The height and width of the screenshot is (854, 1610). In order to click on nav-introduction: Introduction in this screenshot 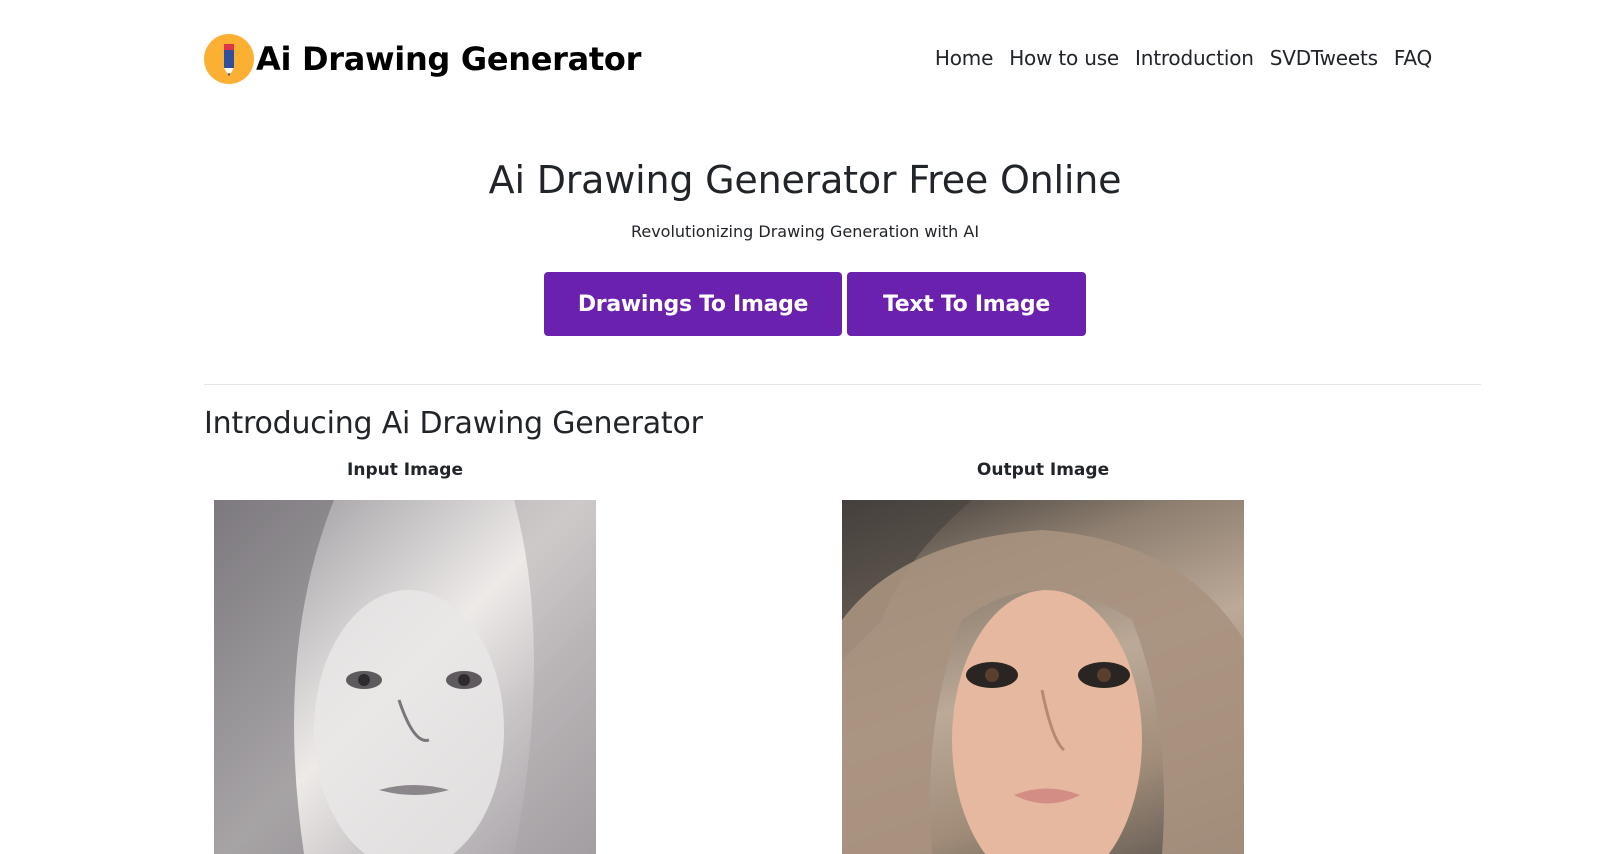, I will do `click(1194, 58)`.